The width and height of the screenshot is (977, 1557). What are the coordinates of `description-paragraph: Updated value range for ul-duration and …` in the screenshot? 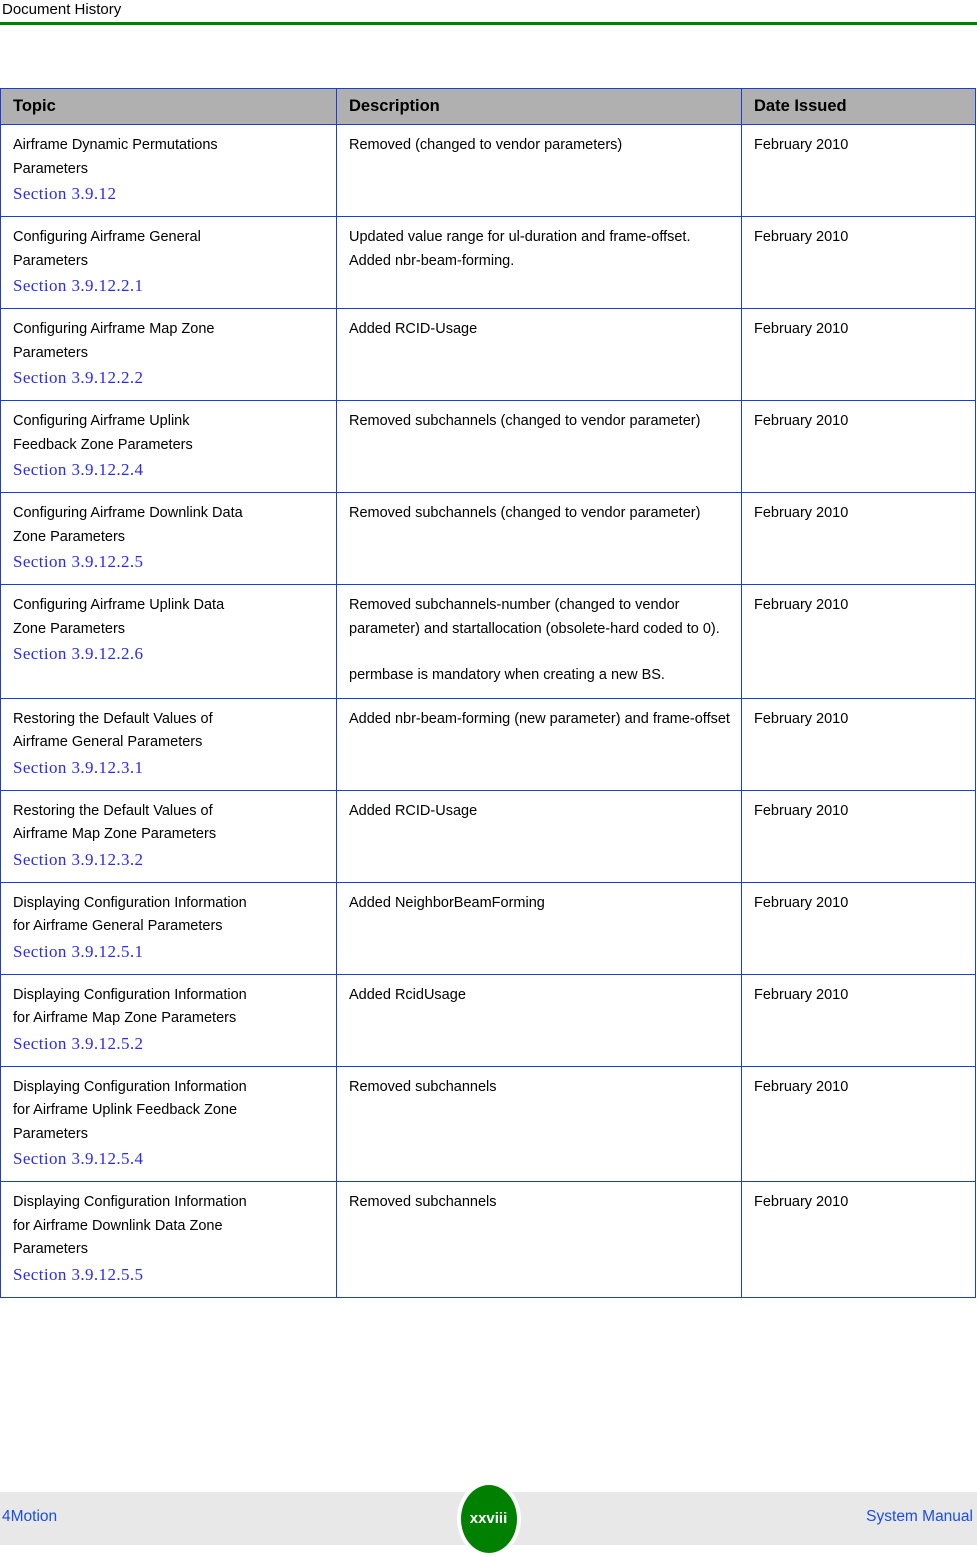 It's located at (520, 249).